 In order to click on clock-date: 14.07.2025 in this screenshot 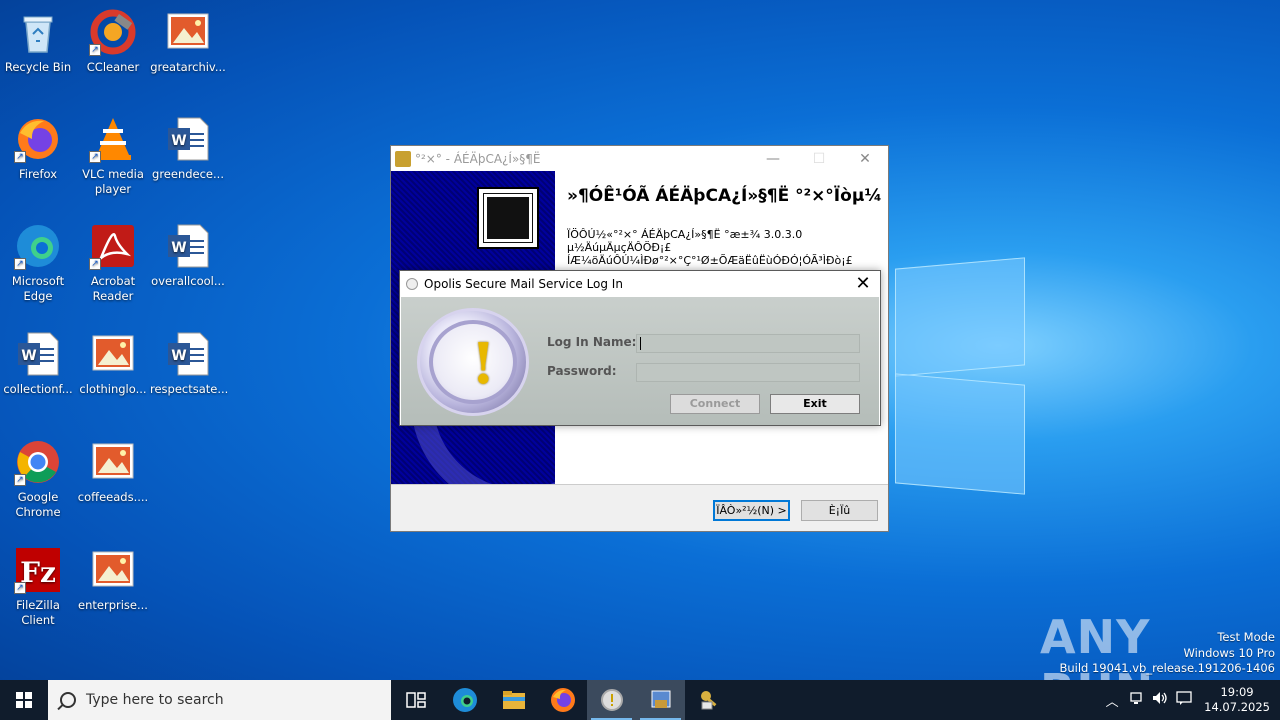, I will do `click(1237, 707)`.